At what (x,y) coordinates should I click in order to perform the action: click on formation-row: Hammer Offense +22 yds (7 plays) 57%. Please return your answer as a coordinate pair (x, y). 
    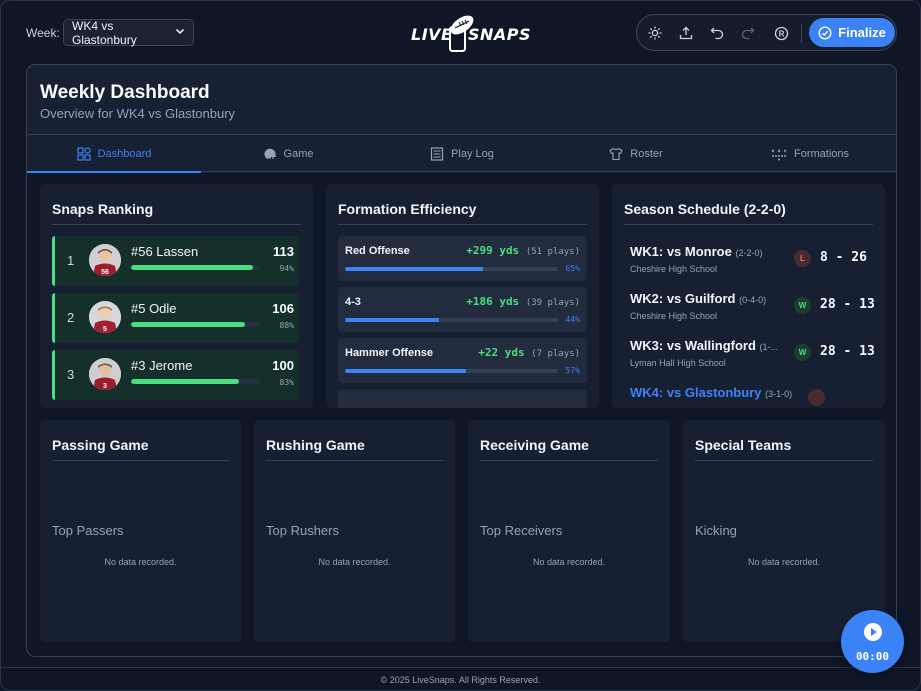
    Looking at the image, I should click on (462, 360).